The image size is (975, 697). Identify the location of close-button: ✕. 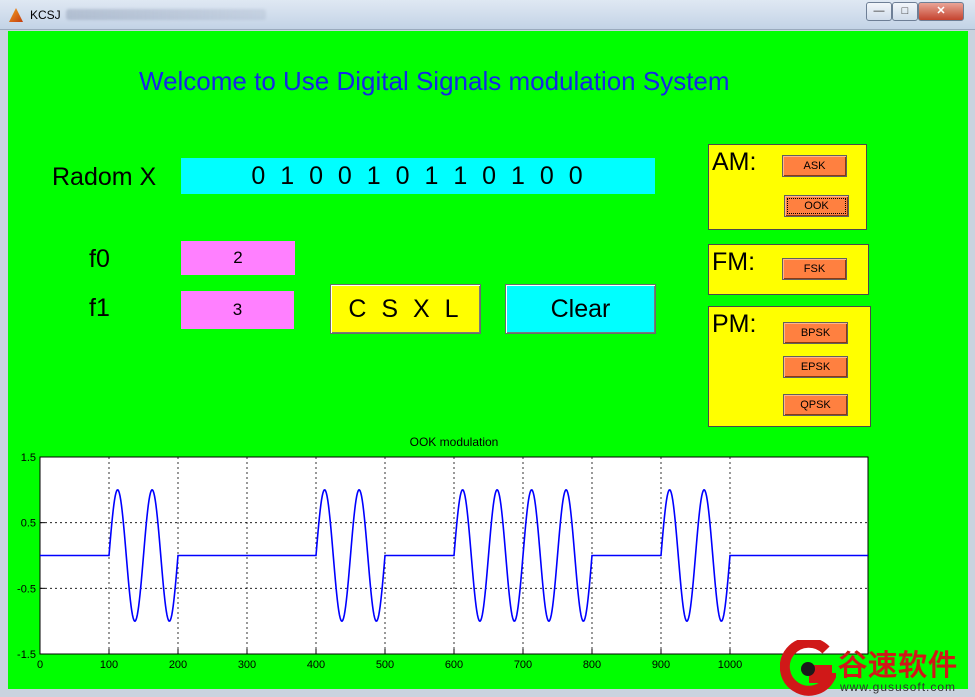
(941, 11).